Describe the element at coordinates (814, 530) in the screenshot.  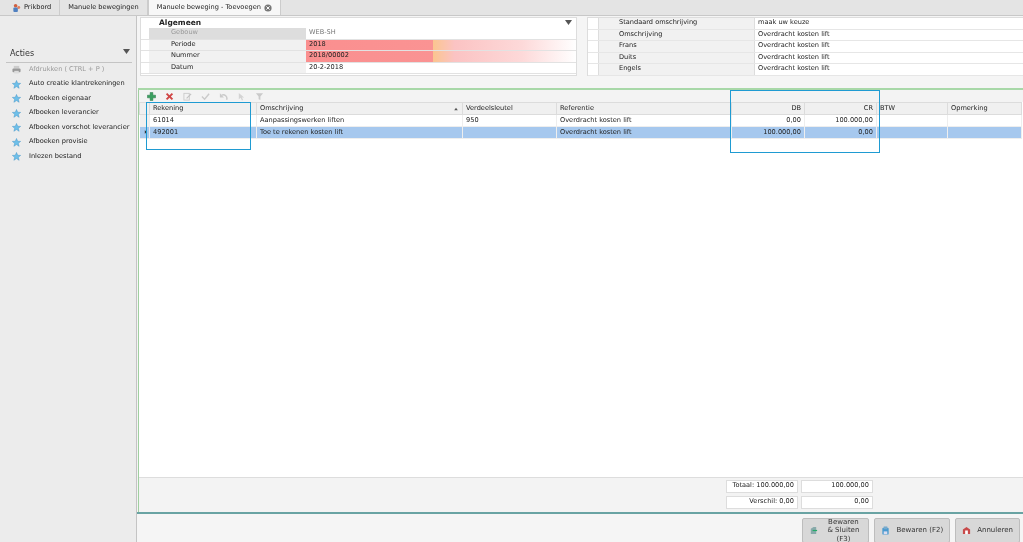
I see `exit-icon` at that location.